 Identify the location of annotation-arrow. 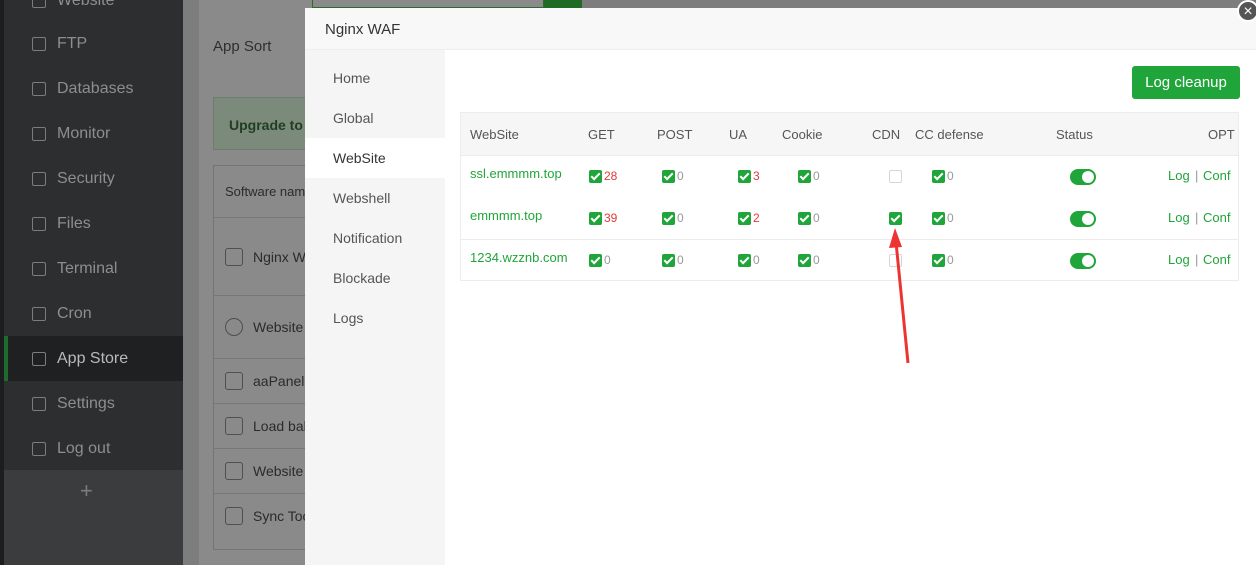
(899, 296).